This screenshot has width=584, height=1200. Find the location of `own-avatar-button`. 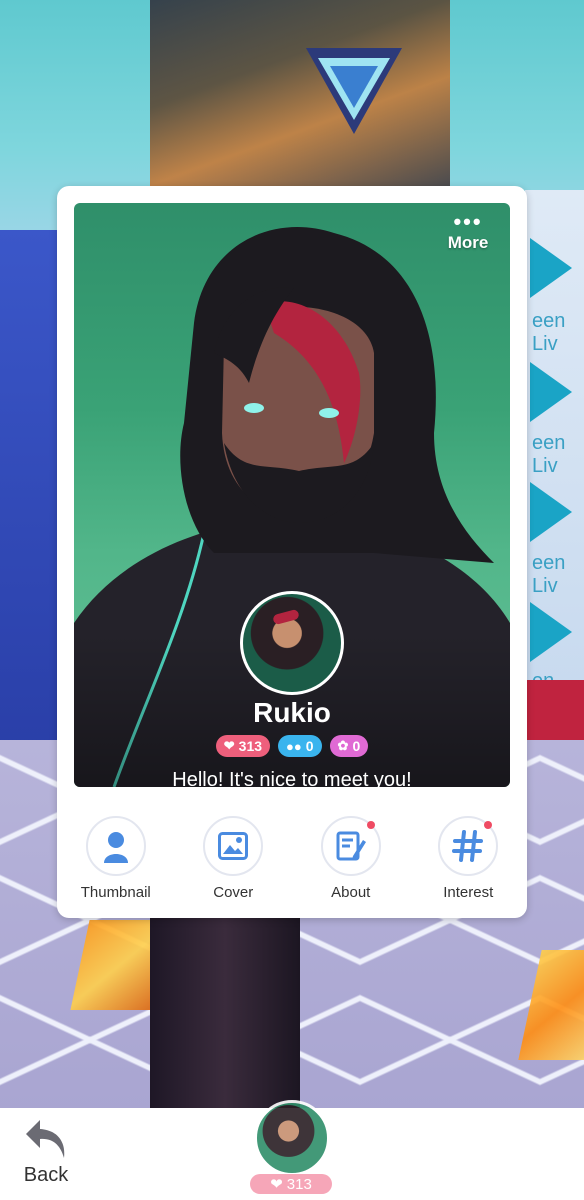

own-avatar-button is located at coordinates (292, 1138).